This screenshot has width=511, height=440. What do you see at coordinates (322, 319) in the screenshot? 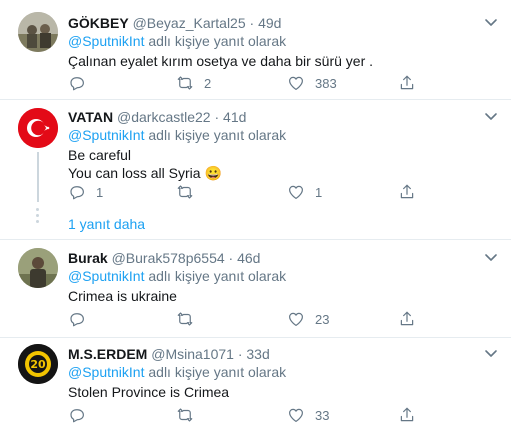
I see `like-count: 23` at bounding box center [322, 319].